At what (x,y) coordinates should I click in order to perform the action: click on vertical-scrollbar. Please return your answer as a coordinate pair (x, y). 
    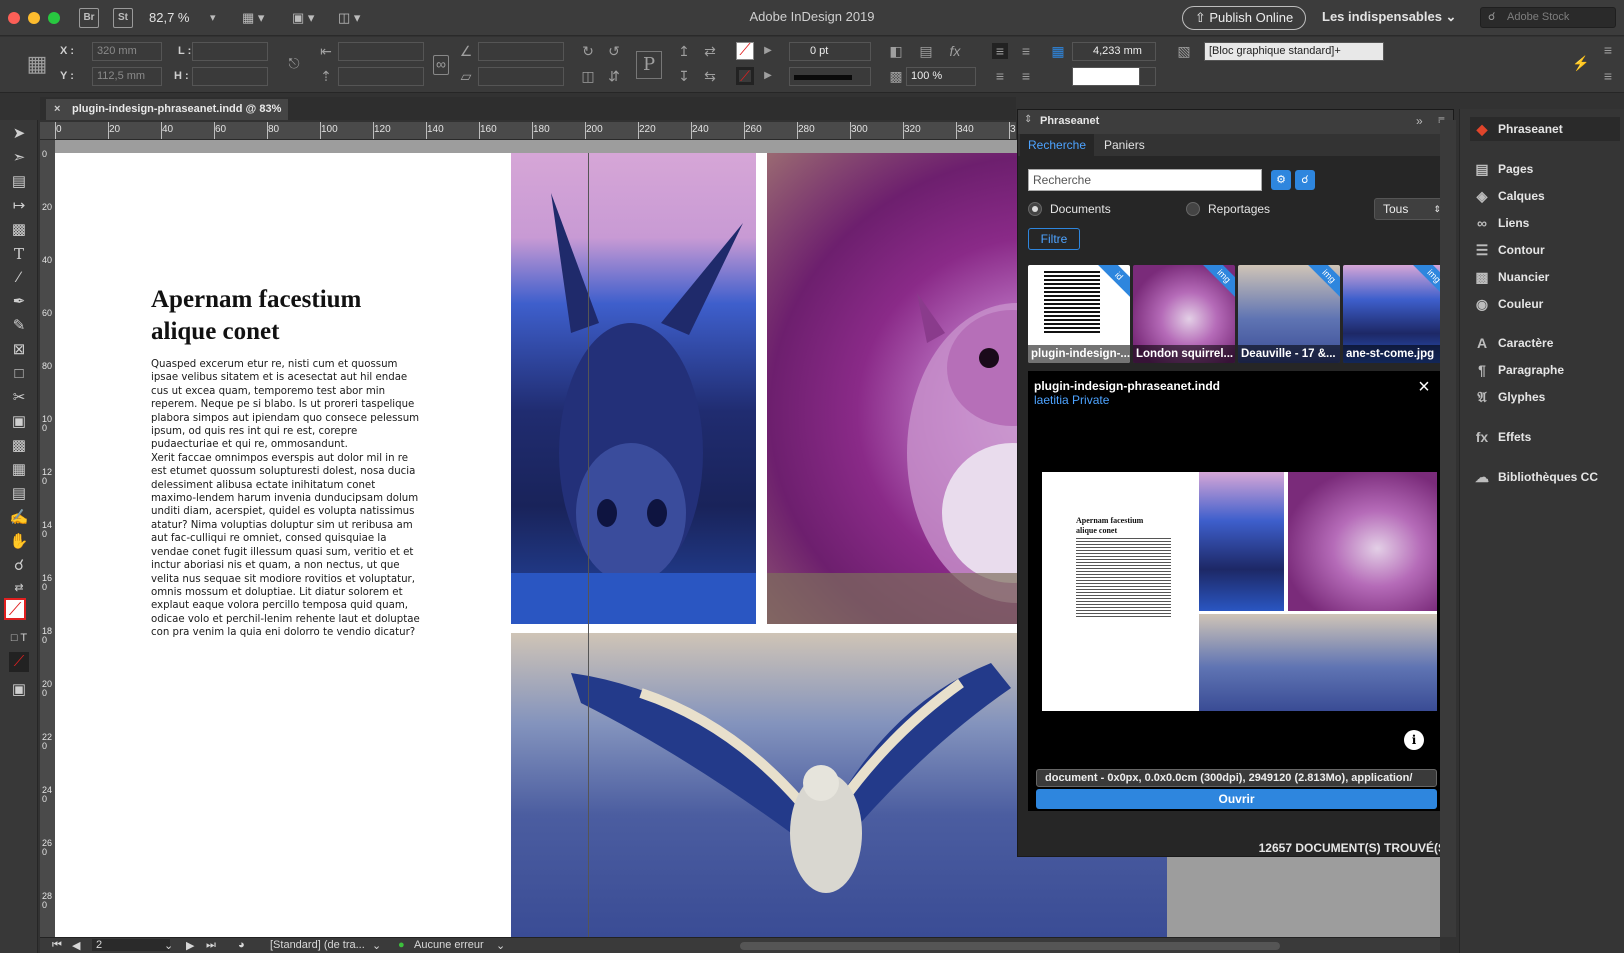
    Looking at the image, I should click on (1448, 528).